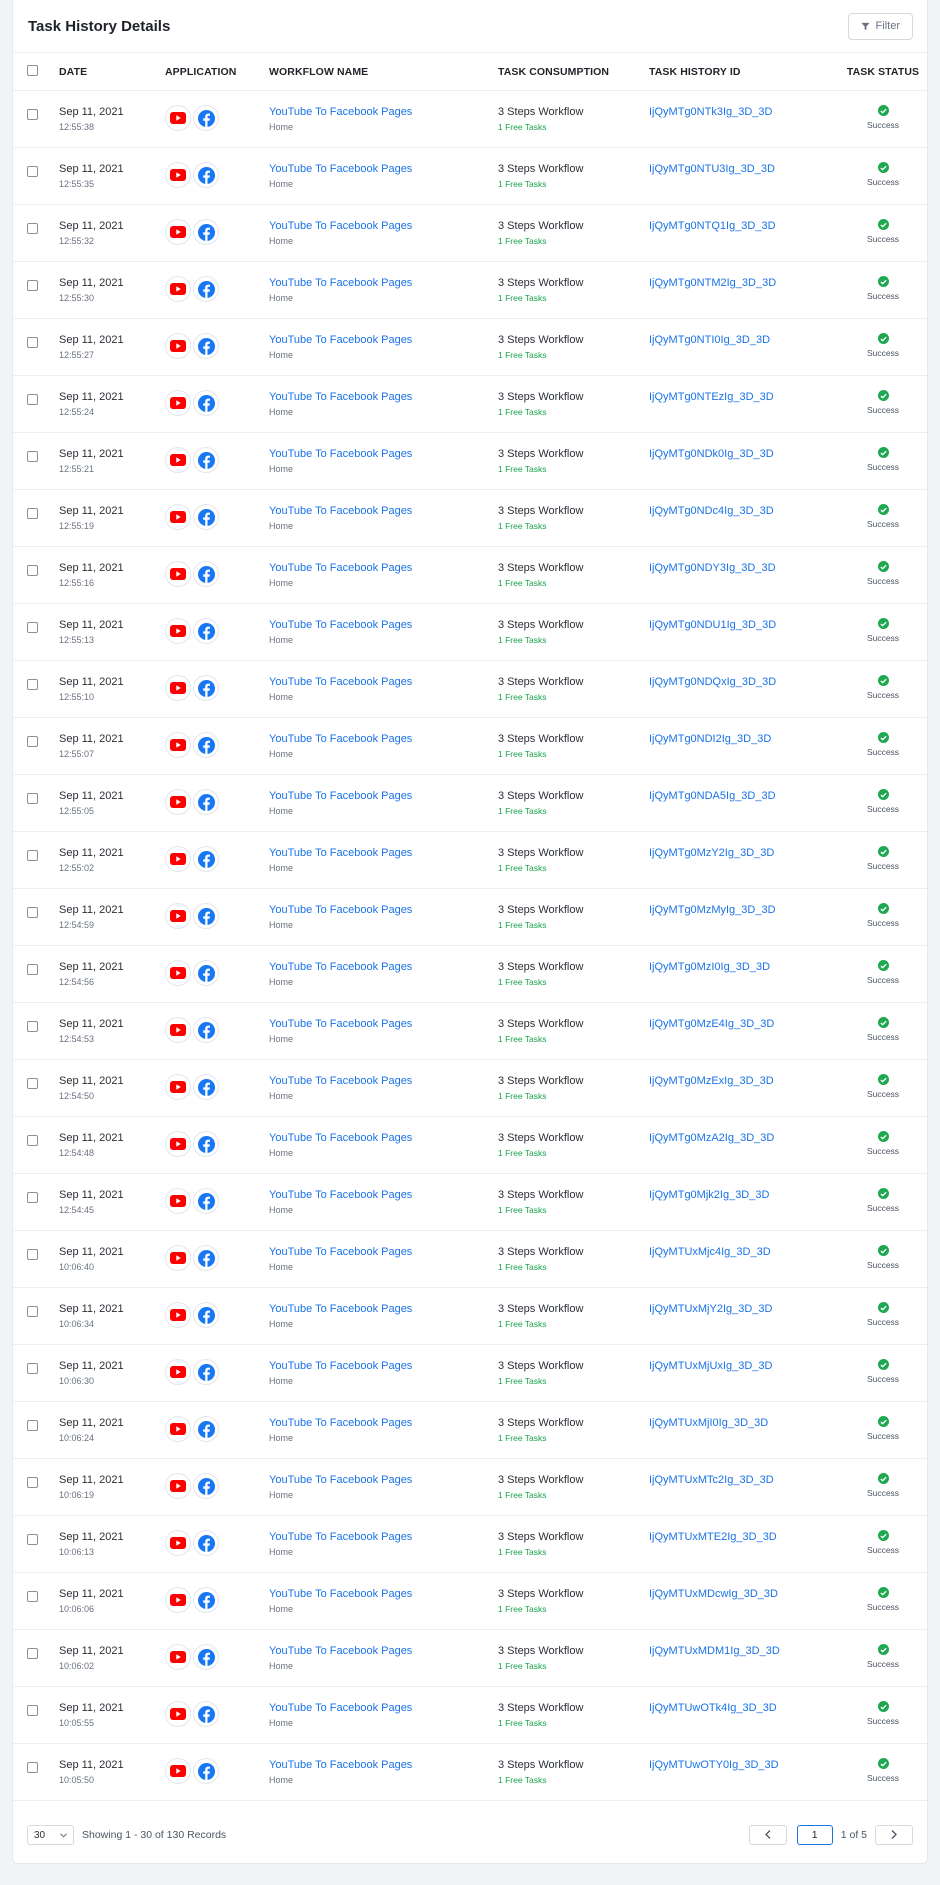  Describe the element at coordinates (744, 1024) in the screenshot. I see `task-history-id-link: IjQyMTg0MzE4Ig_3D_3D` at that location.